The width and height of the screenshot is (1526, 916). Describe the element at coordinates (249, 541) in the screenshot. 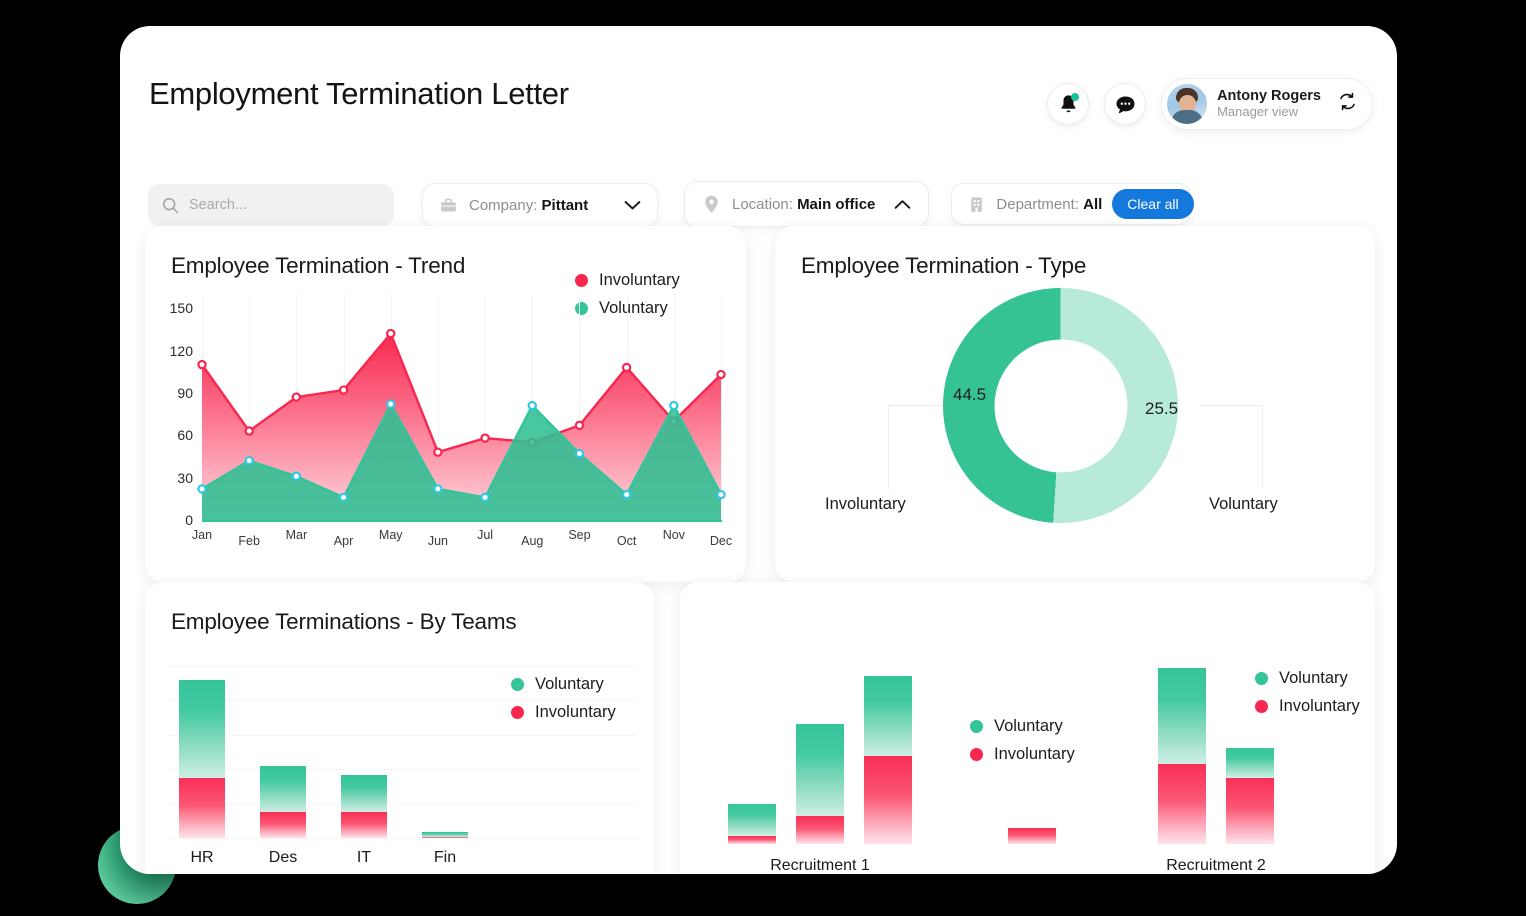

I see `x-axis-tick: Feb` at that location.